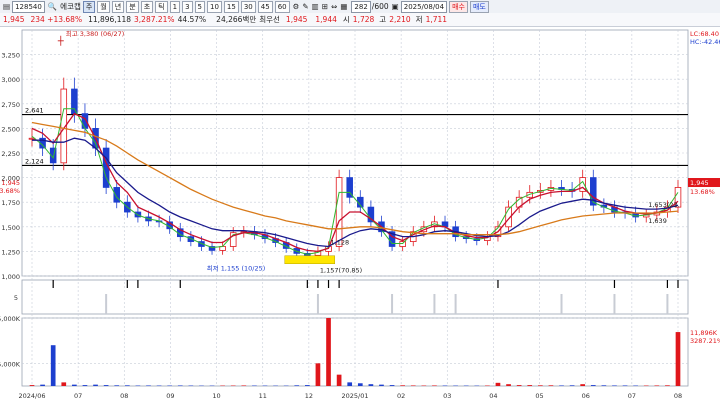 Image resolution: width=720 pixels, height=404 pixels. I want to click on calendar-icon: ▣, so click(395, 6).